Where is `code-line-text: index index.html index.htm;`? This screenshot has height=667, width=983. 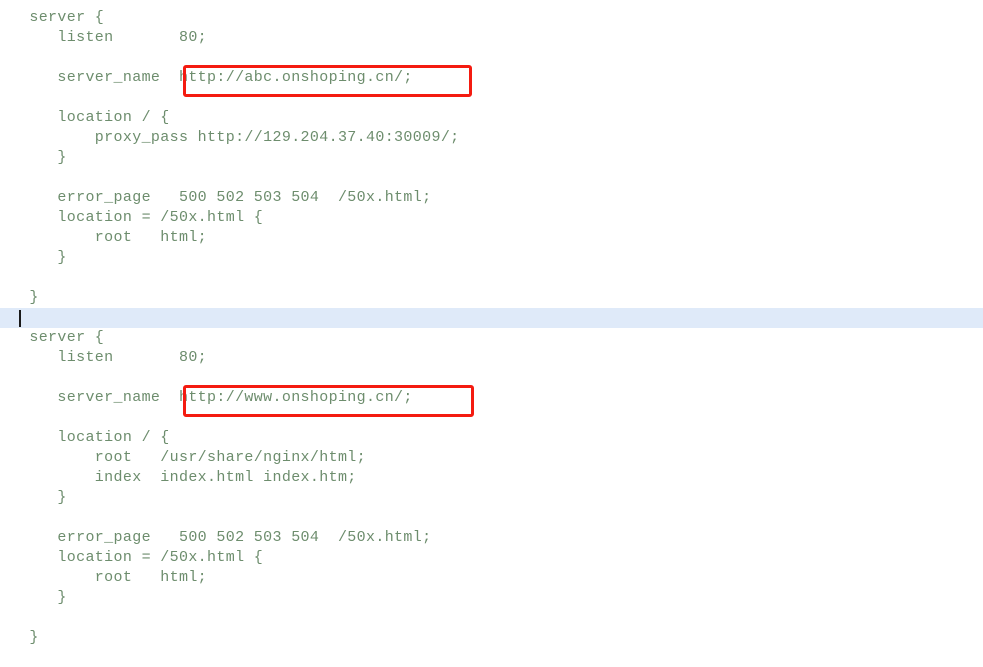
code-line-text: index index.html index.htm; is located at coordinates (188, 477).